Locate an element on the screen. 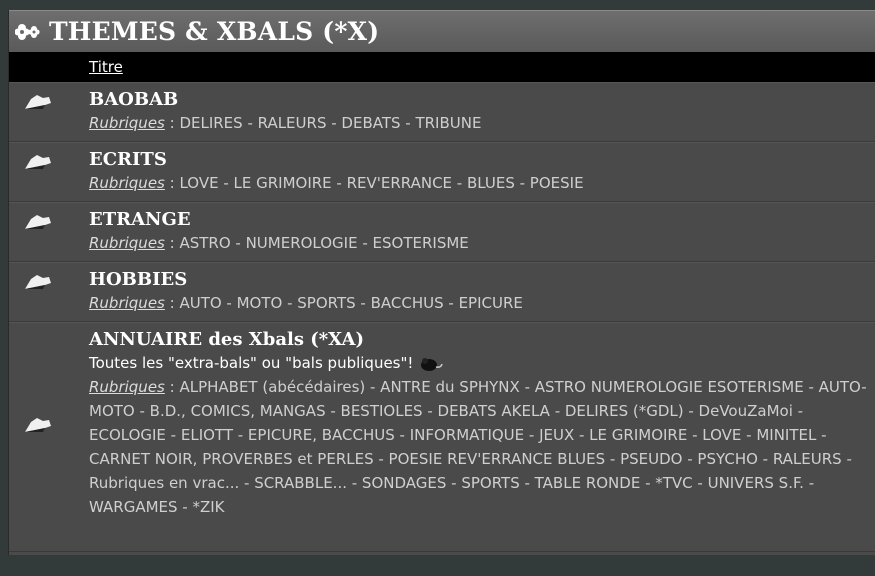 The image size is (875, 576). forum-title: ECRITS is located at coordinates (482, 160).